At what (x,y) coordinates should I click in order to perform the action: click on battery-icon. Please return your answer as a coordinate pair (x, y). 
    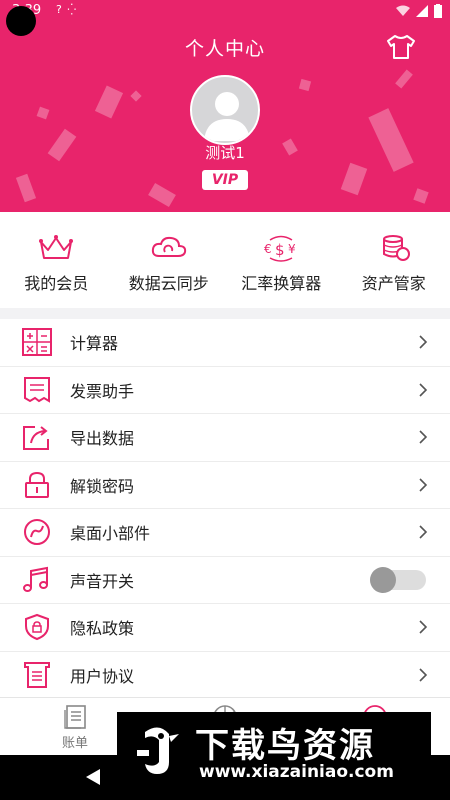
    Looking at the image, I should click on (438, 11).